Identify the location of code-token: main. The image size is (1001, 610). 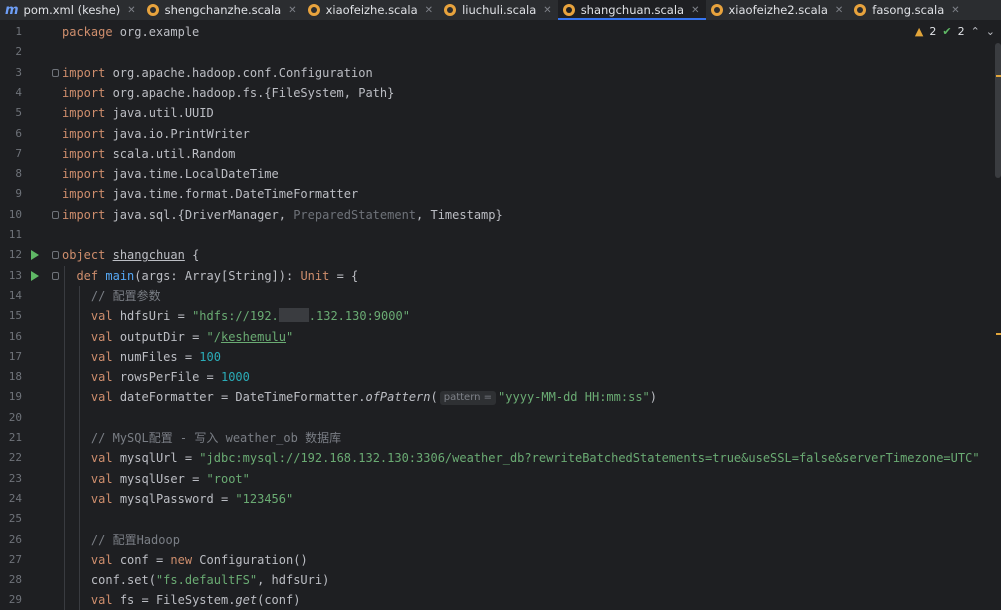
(120, 275).